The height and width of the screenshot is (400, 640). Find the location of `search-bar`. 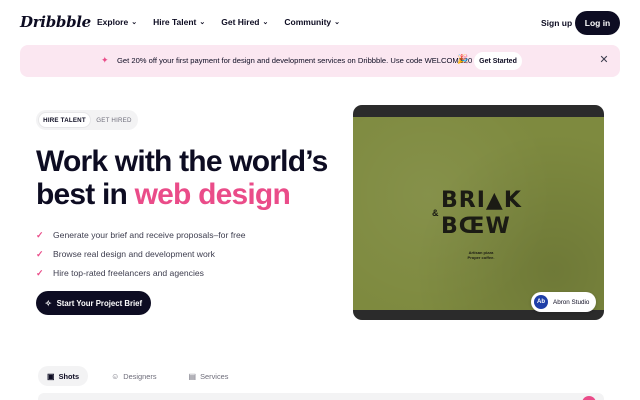

search-bar is located at coordinates (321, 396).